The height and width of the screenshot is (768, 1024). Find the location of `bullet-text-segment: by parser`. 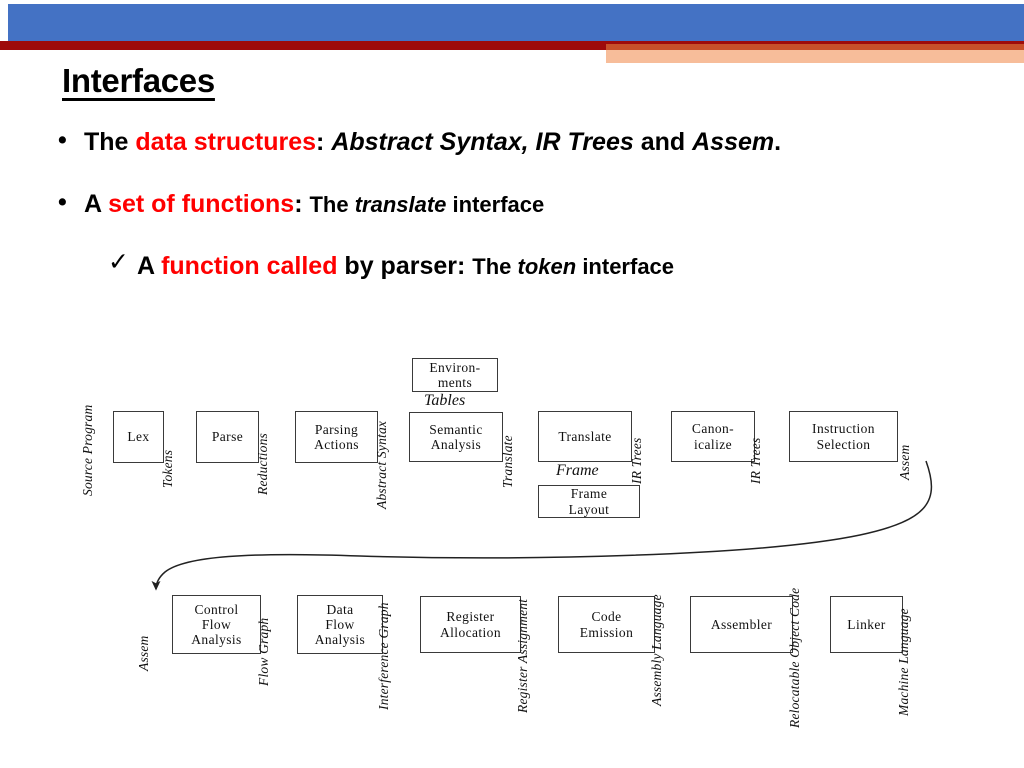

bullet-text-segment: by parser is located at coordinates (397, 266).